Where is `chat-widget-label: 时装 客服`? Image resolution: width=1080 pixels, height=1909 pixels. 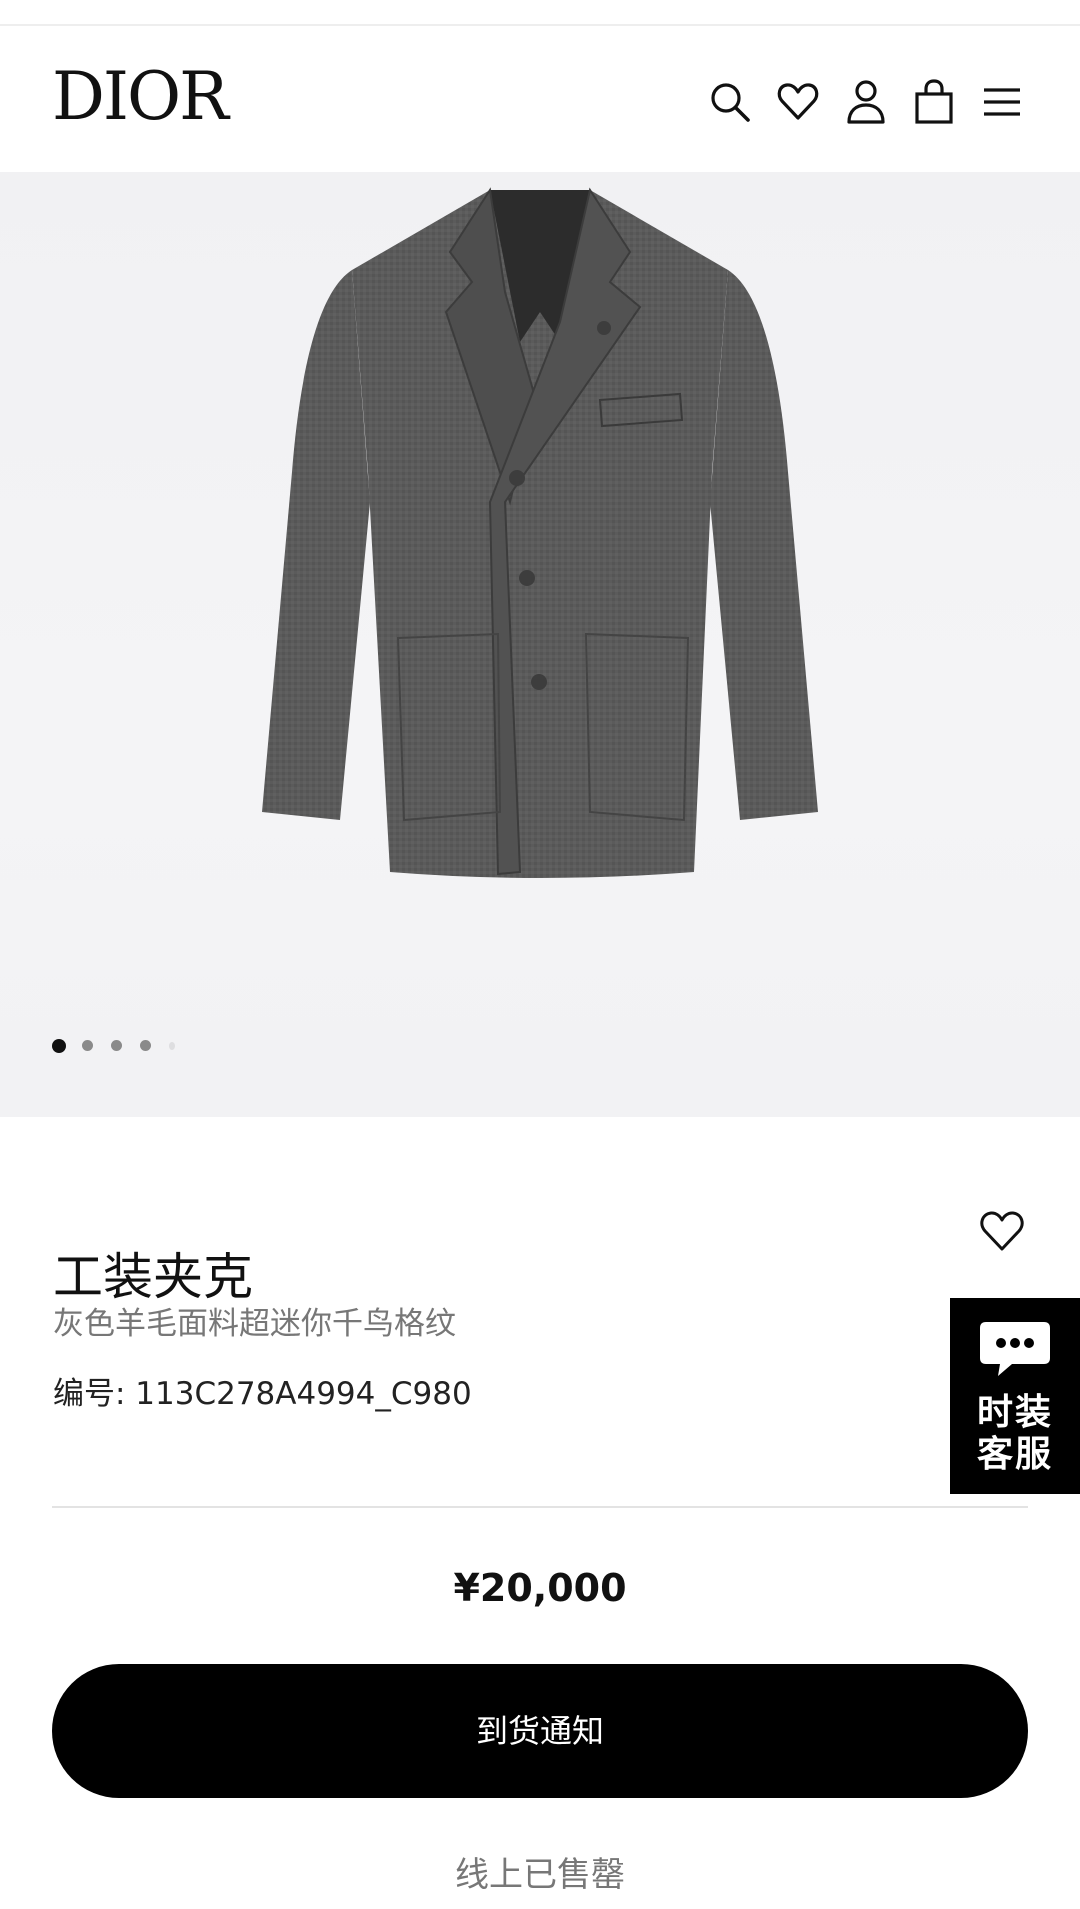
chat-widget-label: 时装 客服 is located at coordinates (1014, 1433).